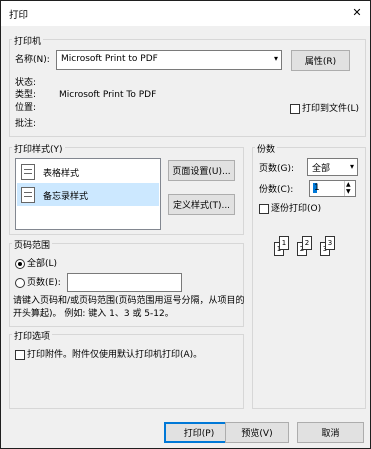  Describe the element at coordinates (185, 25) in the screenshot. I see `title-separator` at that location.